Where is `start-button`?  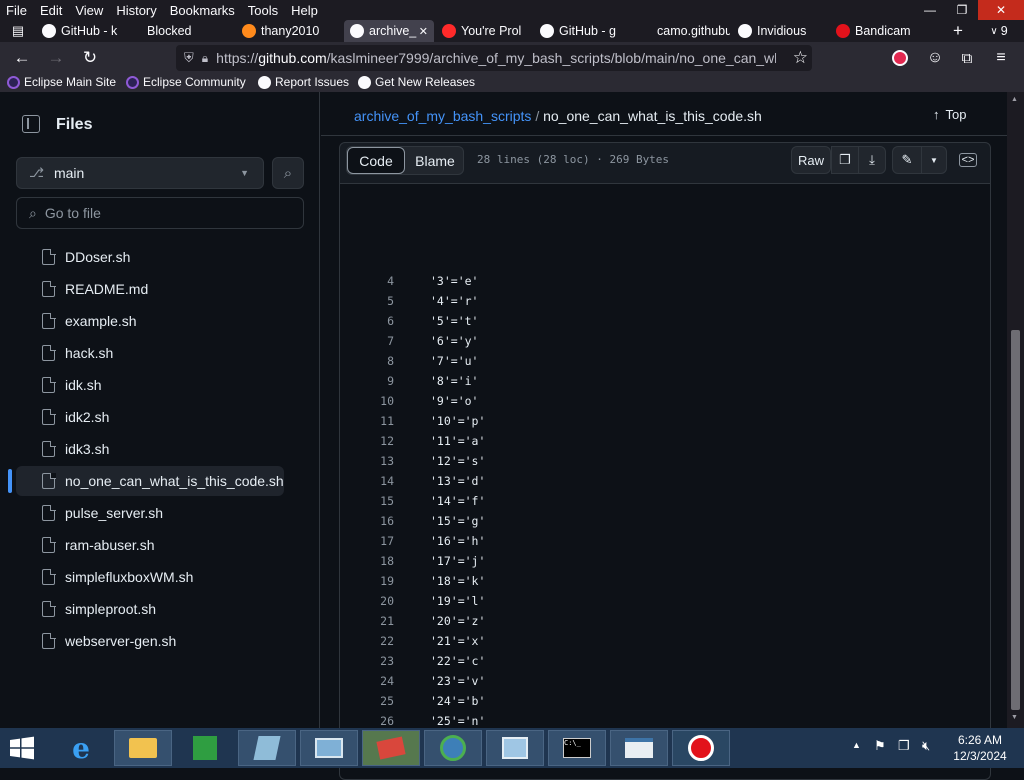
start-button is located at coordinates (22, 748).